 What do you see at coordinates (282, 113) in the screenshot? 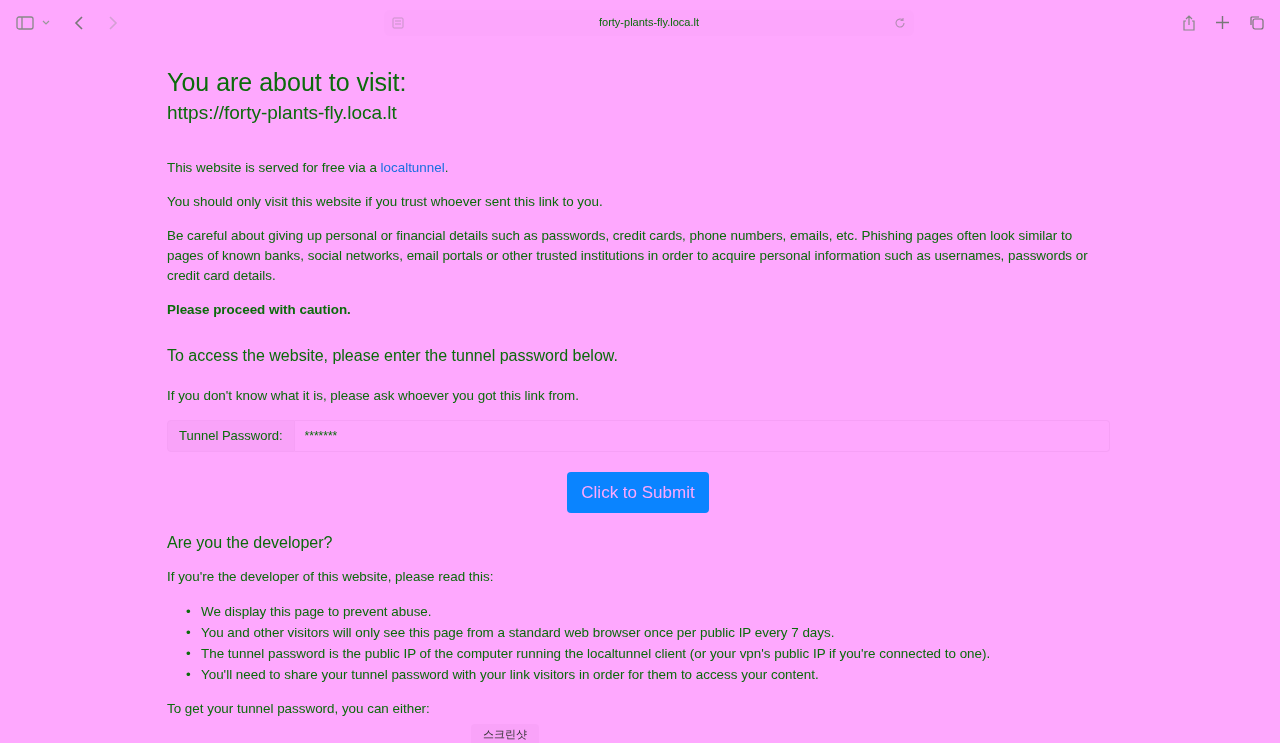
I see `url-heading: https://forty-plants-fly.loca.lt` at bounding box center [282, 113].